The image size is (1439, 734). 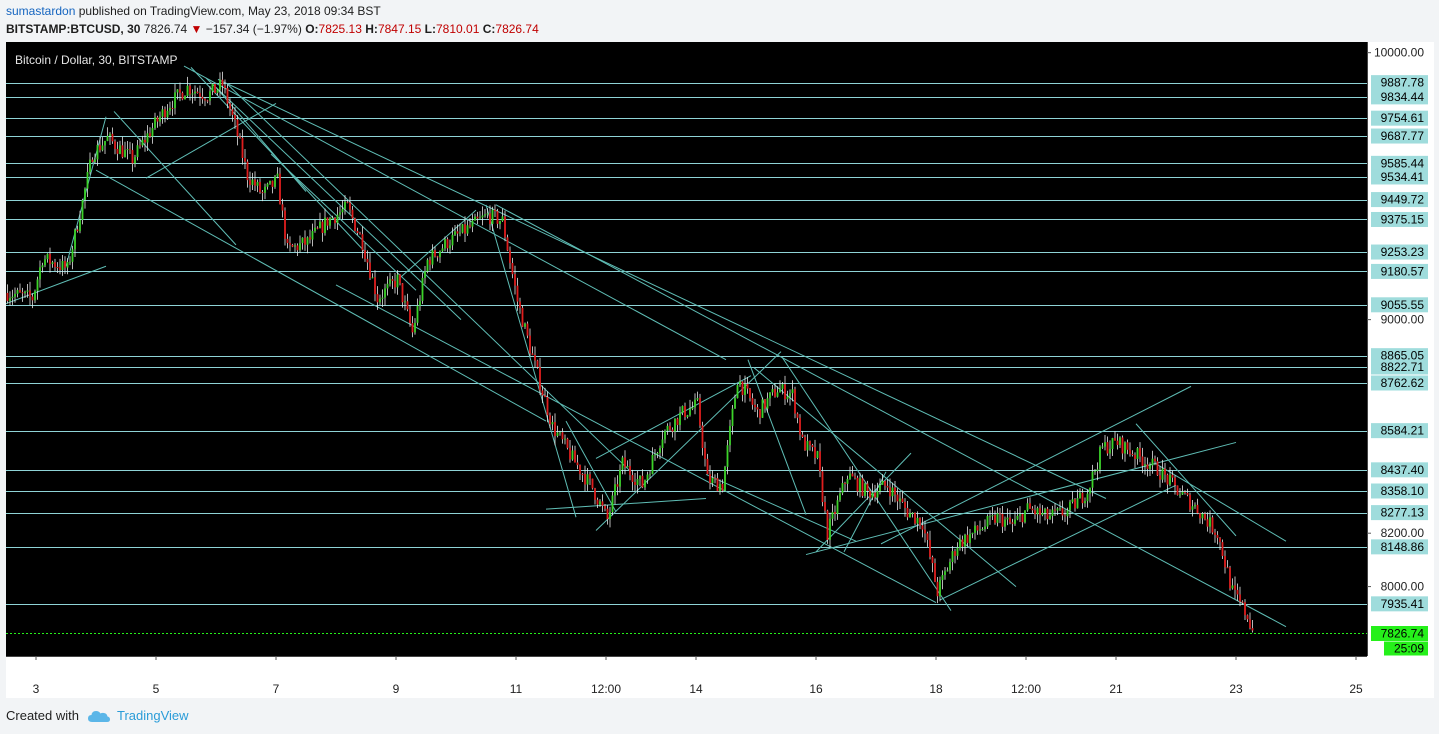 I want to click on price-level-label: 9180.57, so click(x=1403, y=271).